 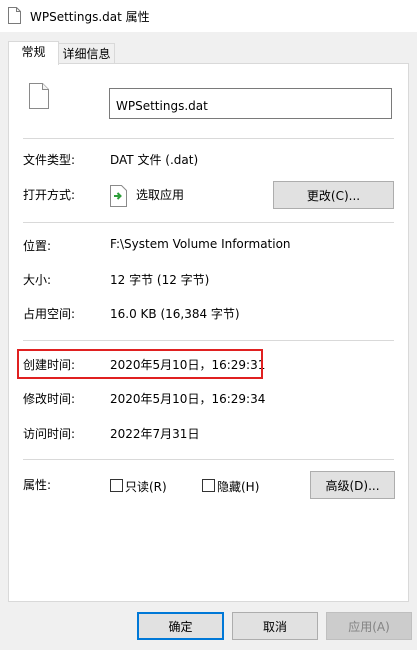 I want to click on file-type-icon, so click(x=39, y=96).